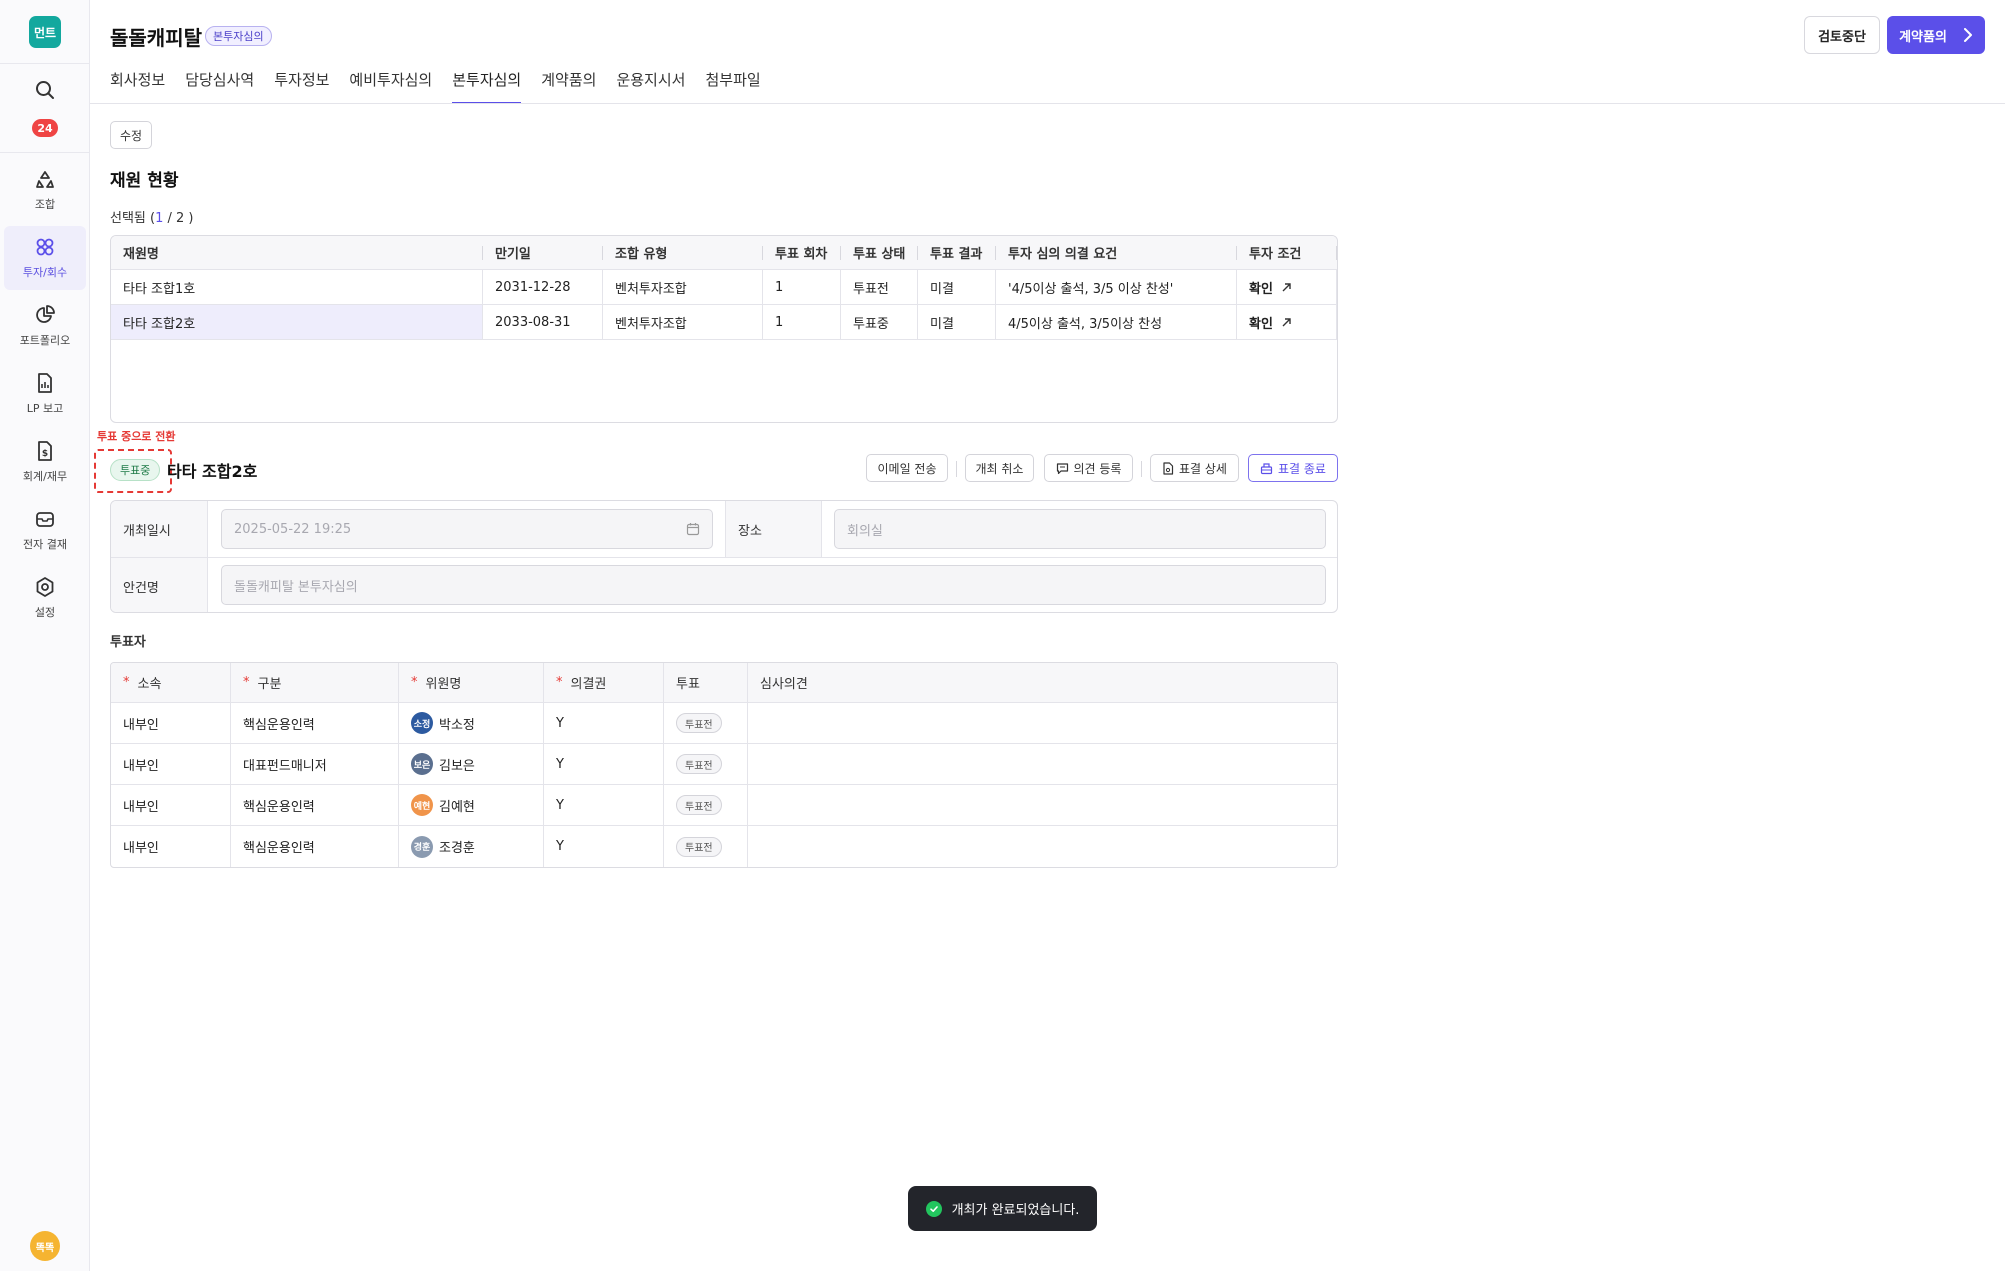  I want to click on document-icon, so click(1168, 468).